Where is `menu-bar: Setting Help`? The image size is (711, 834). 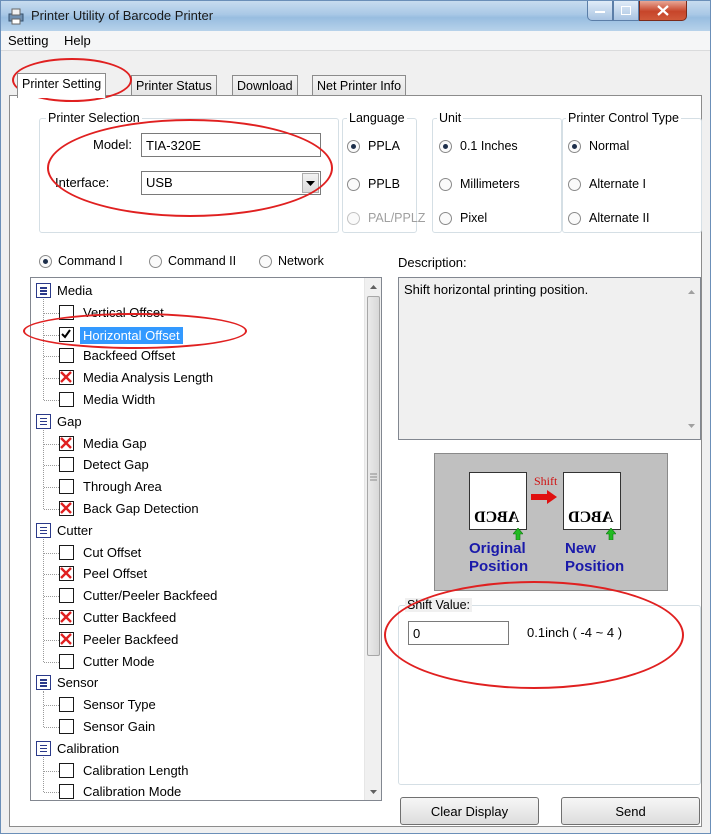 menu-bar: Setting Help is located at coordinates (355, 41).